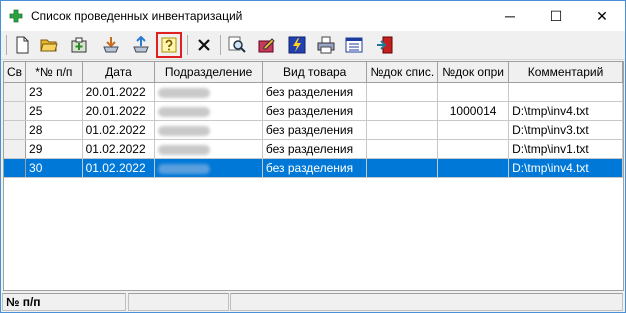 This screenshot has height=313, width=626. What do you see at coordinates (473, 72) in the screenshot?
I see `col-header-receipt-doc: №док опри` at bounding box center [473, 72].